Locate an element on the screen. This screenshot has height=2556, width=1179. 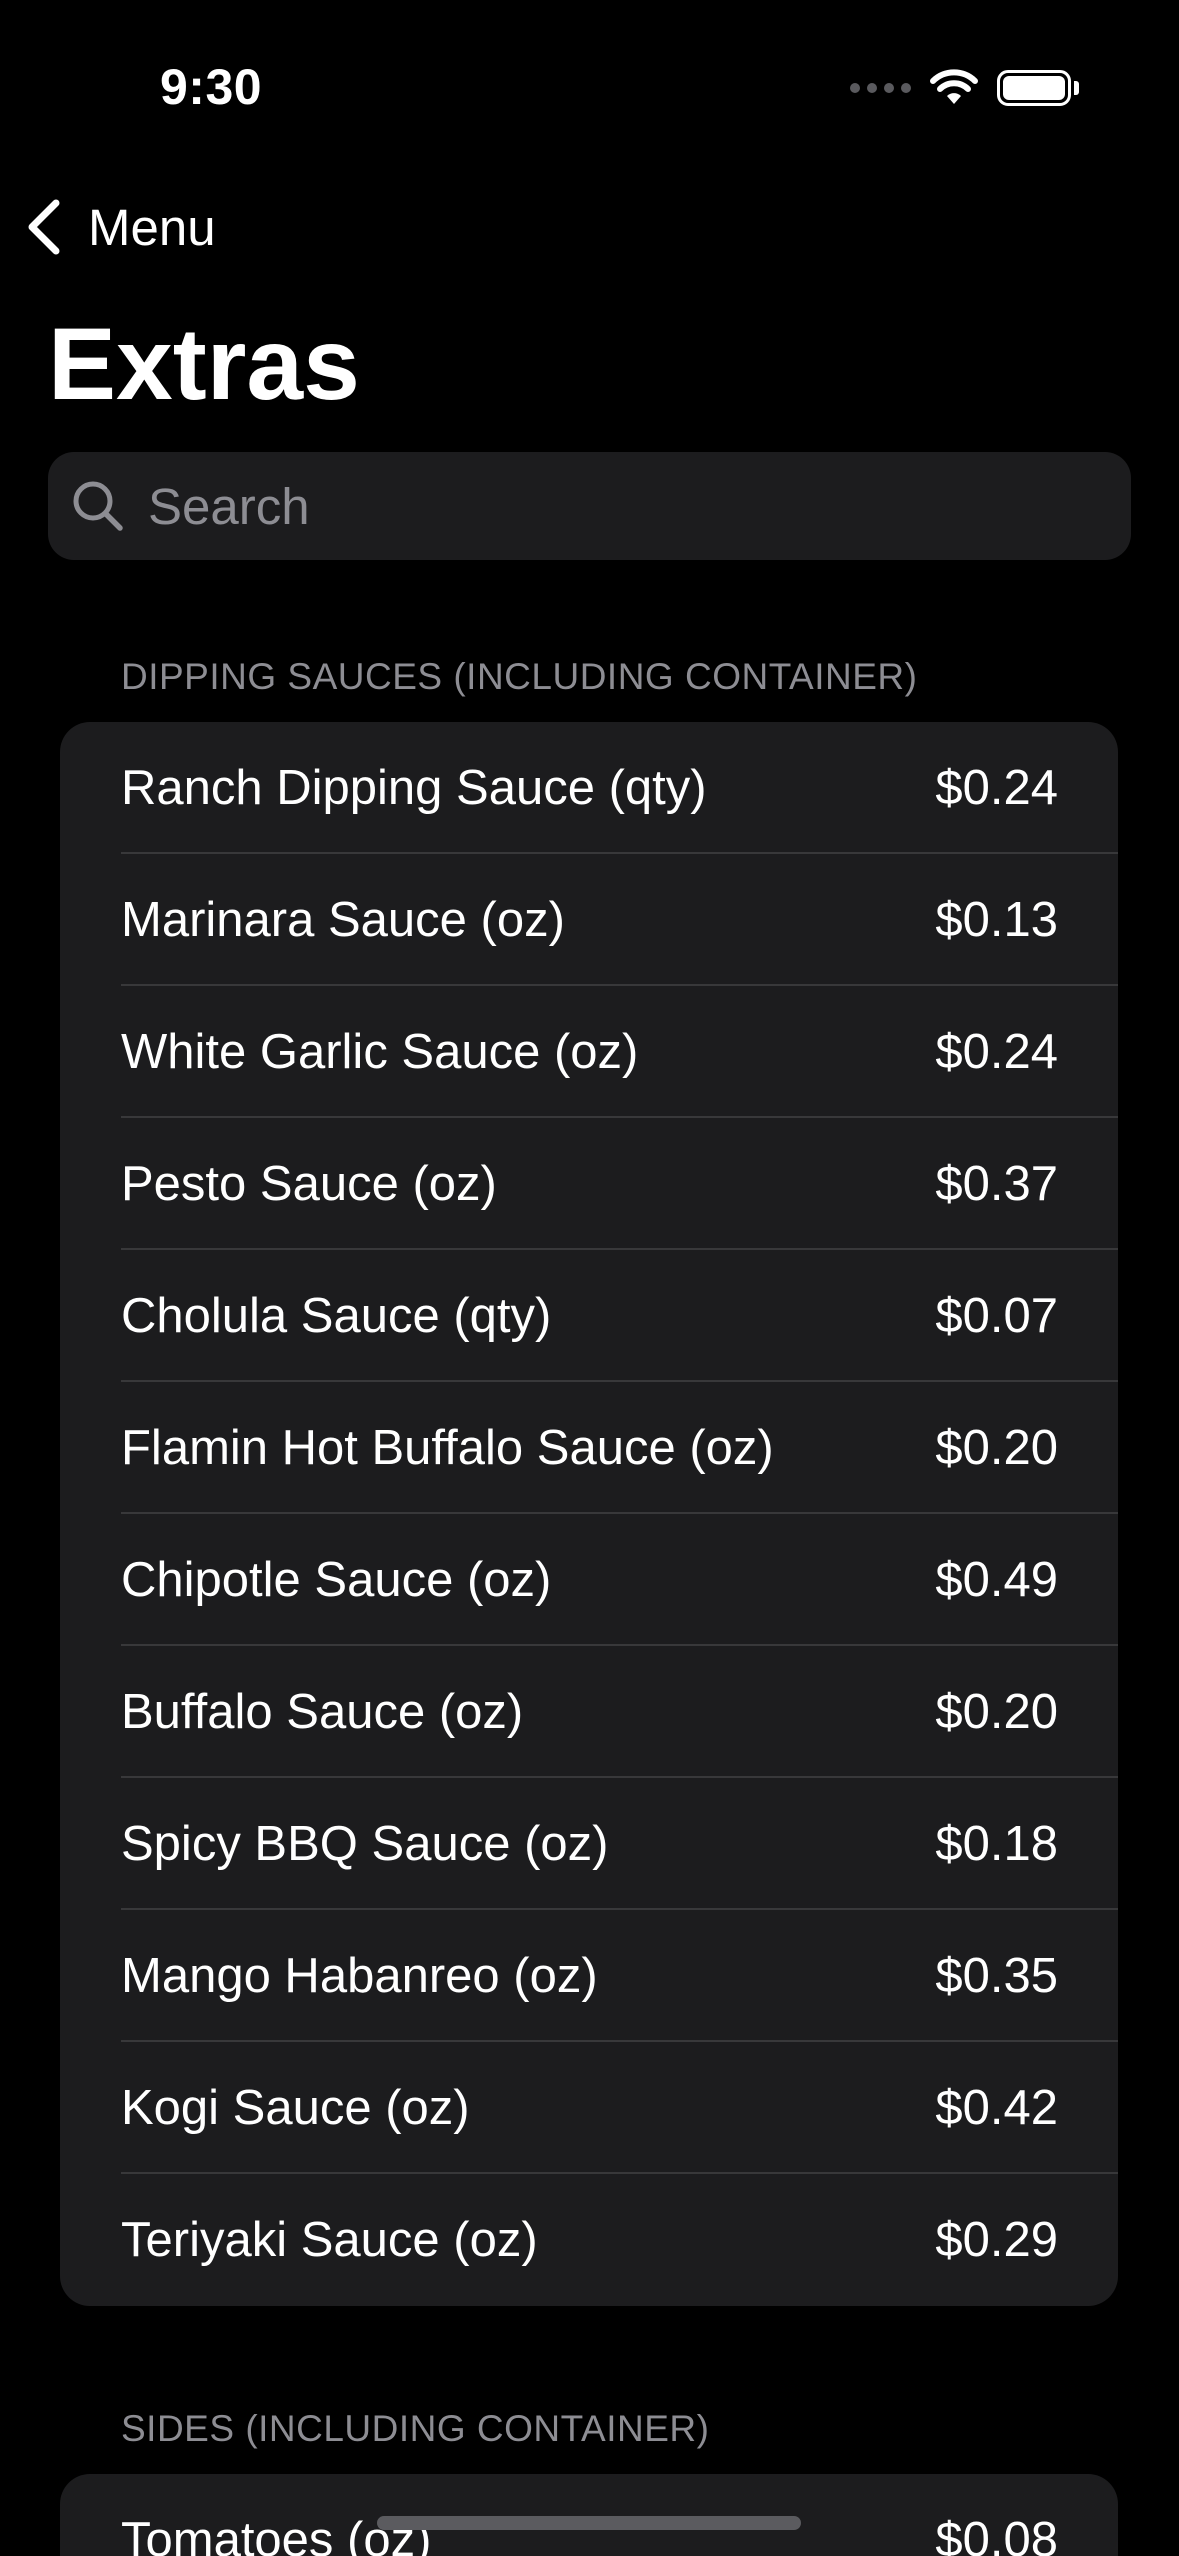
item-label: Kogi Sauce (oz) is located at coordinates (295, 2108).